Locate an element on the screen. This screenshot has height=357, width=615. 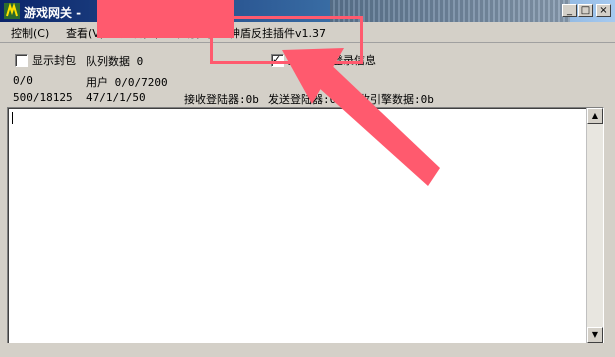
annotation-arrow-icon is located at coordinates (361, 117).